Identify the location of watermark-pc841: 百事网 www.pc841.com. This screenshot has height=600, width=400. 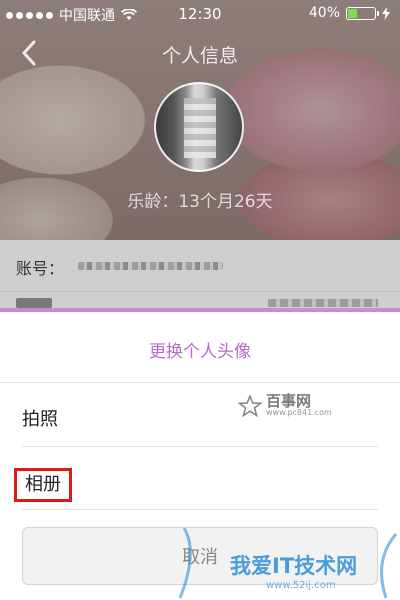
(285, 405).